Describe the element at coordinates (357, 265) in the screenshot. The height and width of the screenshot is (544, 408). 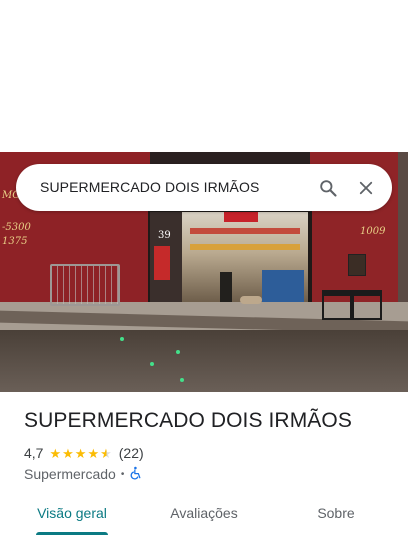
I see `wall-box` at that location.